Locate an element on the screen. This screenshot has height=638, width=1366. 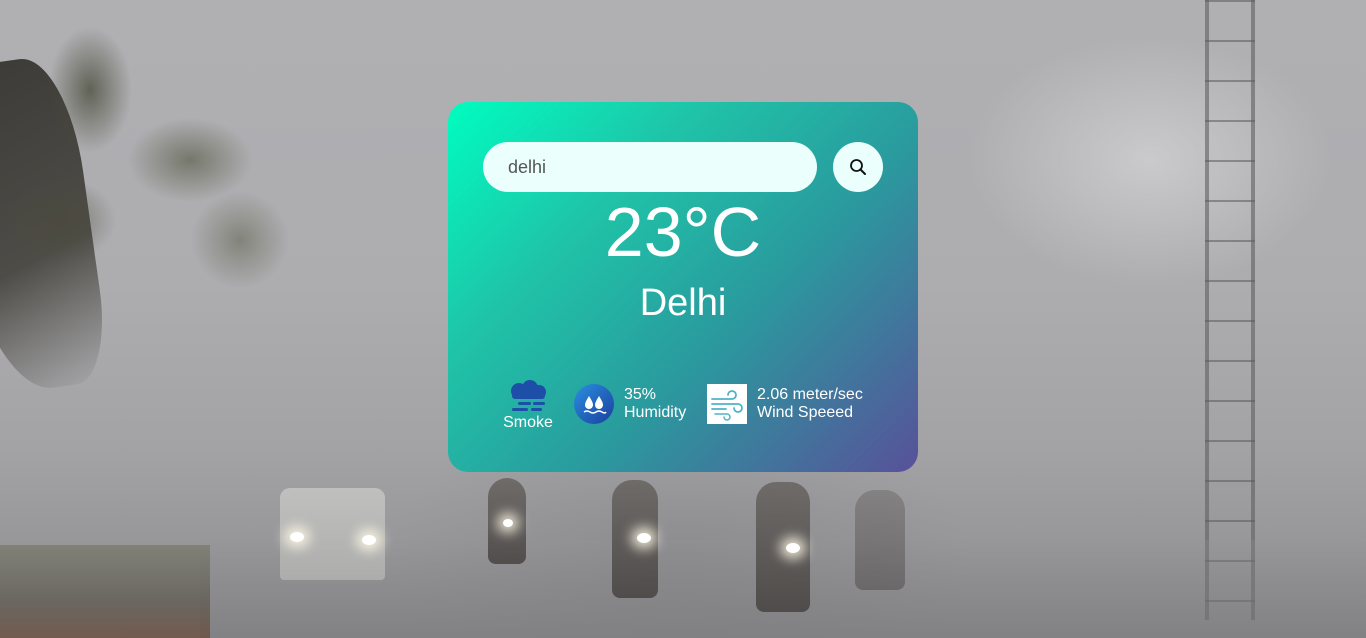
wind-icon is located at coordinates (727, 404).